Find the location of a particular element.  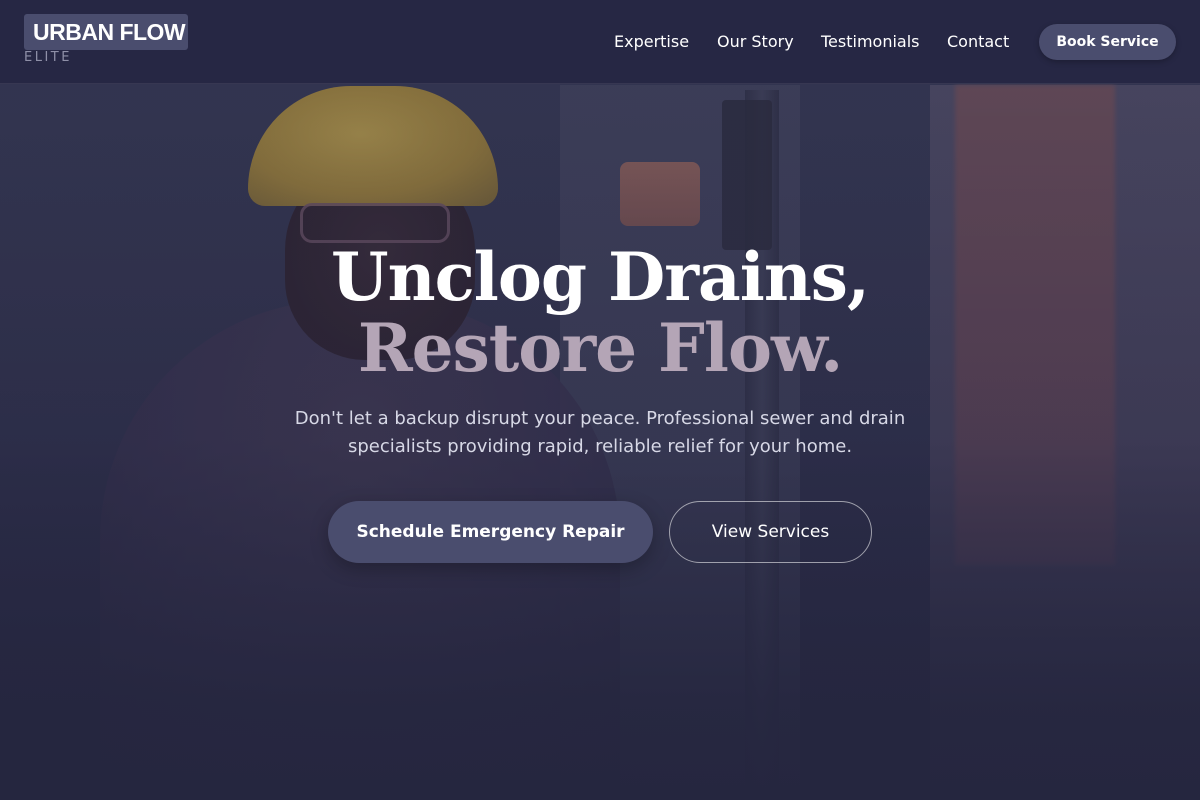

nav-link-contact: Contact is located at coordinates (978, 42).